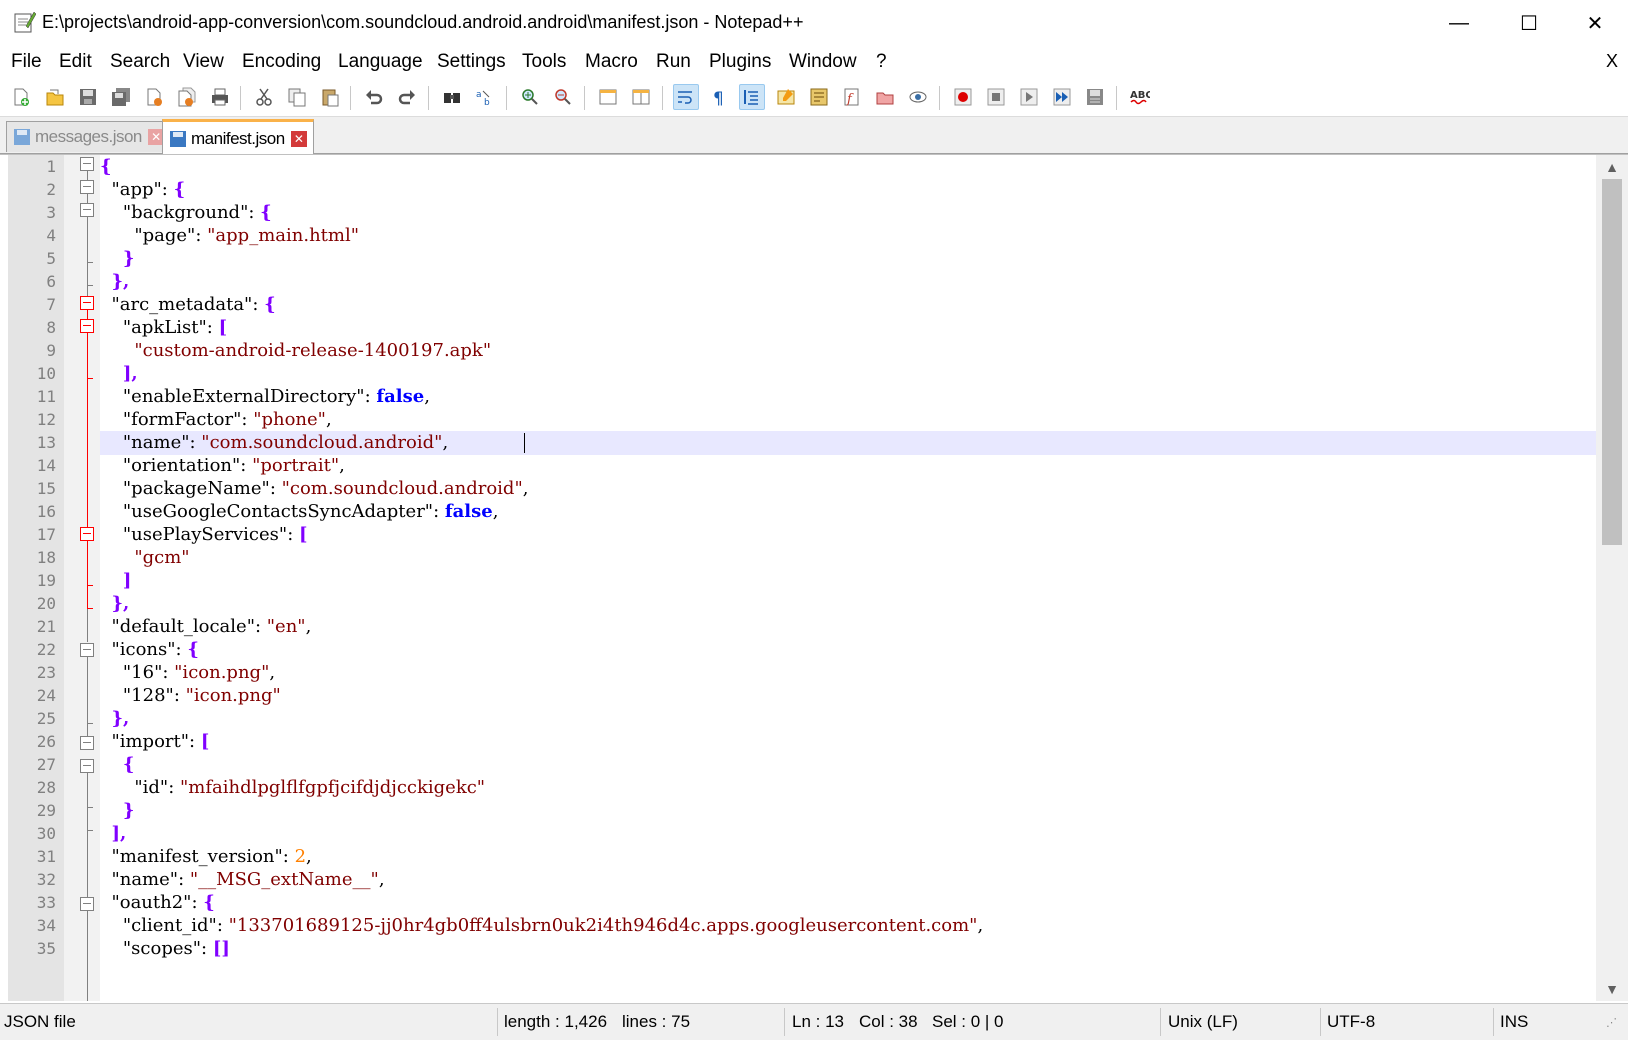 This screenshot has height=1040, width=1628. Describe the element at coordinates (121, 97) in the screenshot. I see `save-all-icon` at that location.